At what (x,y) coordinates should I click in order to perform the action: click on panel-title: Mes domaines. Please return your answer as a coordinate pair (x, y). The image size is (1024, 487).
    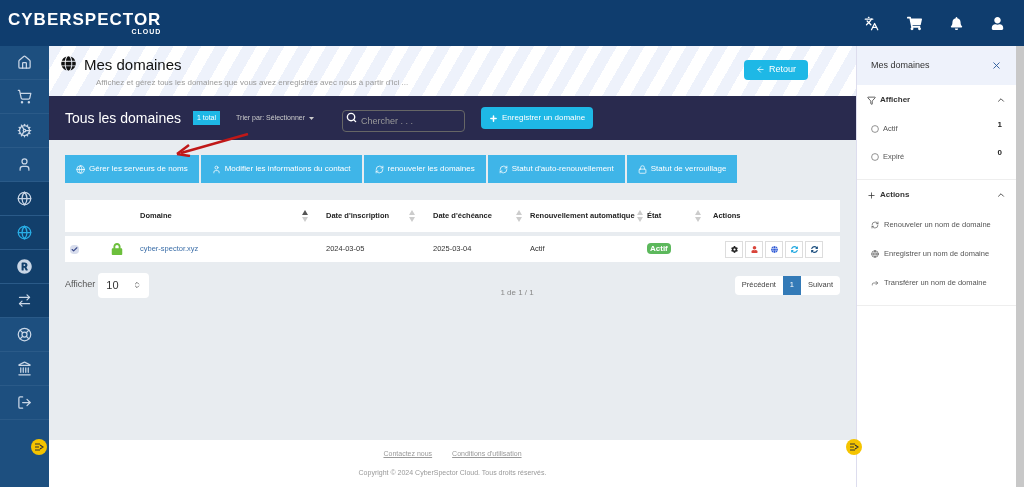
    Looking at the image, I should click on (900, 65).